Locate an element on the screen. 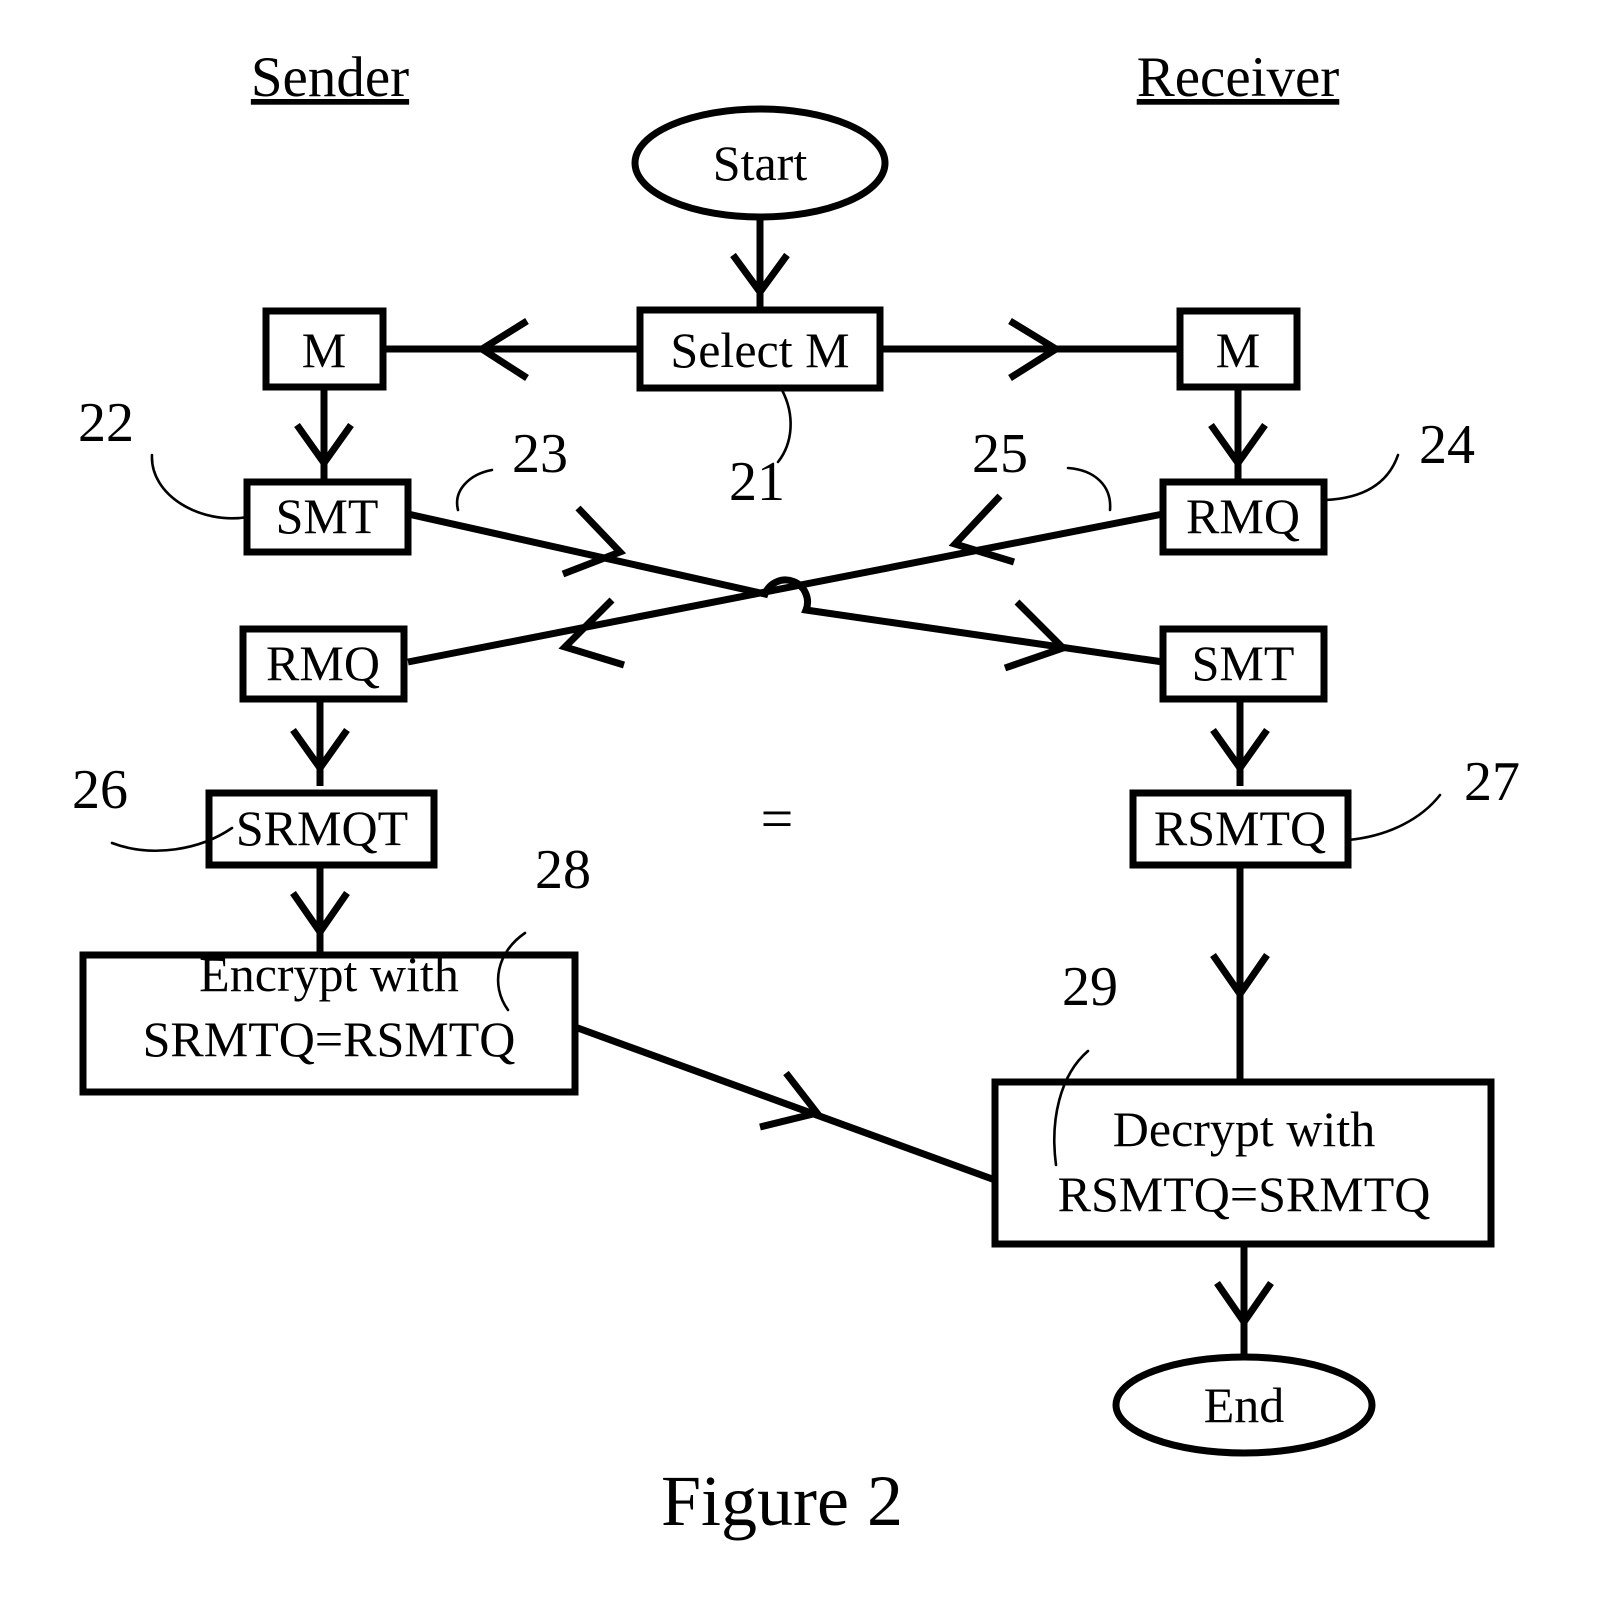 This screenshot has width=1600, height=1597. node-select-m-label: Select M is located at coordinates (759, 350).